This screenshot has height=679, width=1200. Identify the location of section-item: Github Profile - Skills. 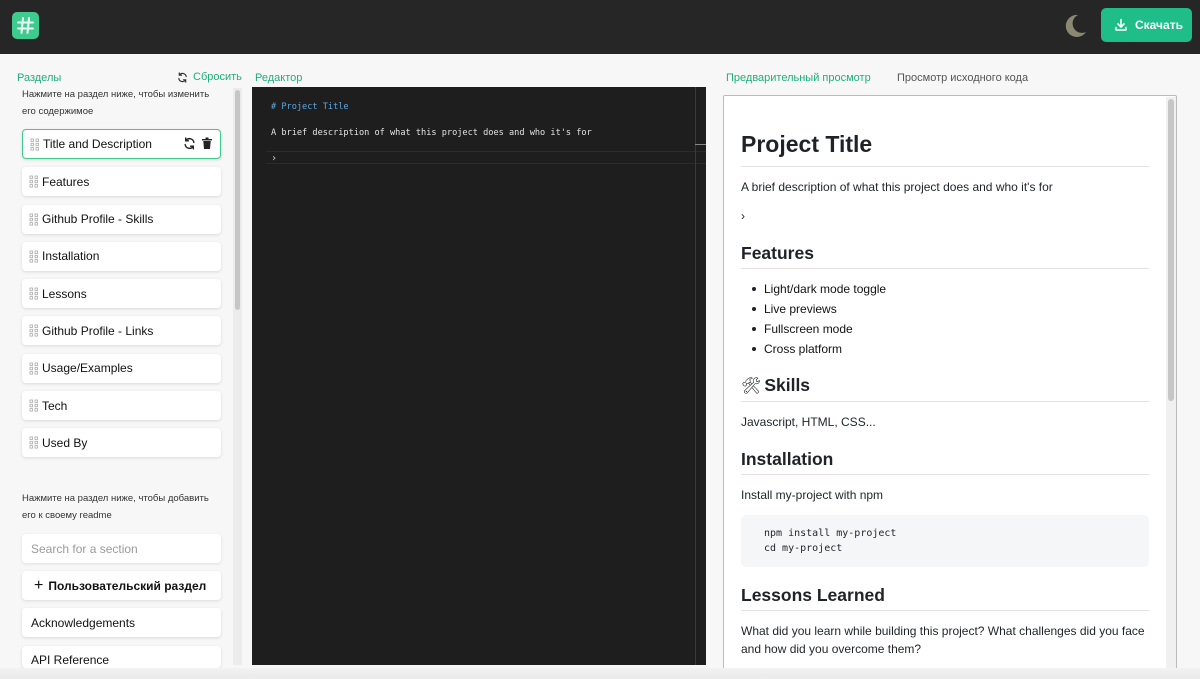
(121, 219).